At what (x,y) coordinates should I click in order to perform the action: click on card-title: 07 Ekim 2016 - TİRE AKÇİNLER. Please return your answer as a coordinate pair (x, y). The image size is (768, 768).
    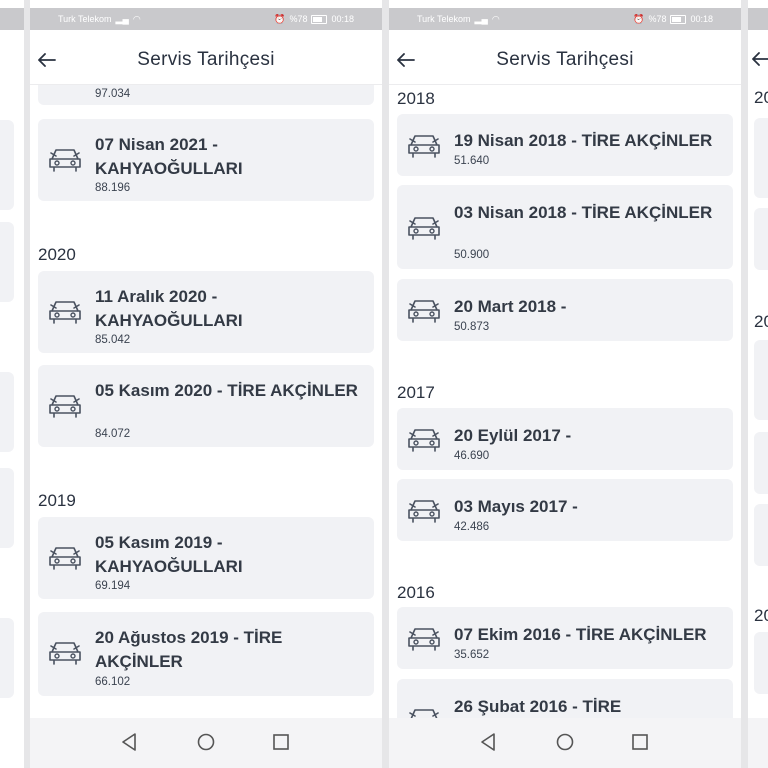
    Looking at the image, I should click on (580, 634).